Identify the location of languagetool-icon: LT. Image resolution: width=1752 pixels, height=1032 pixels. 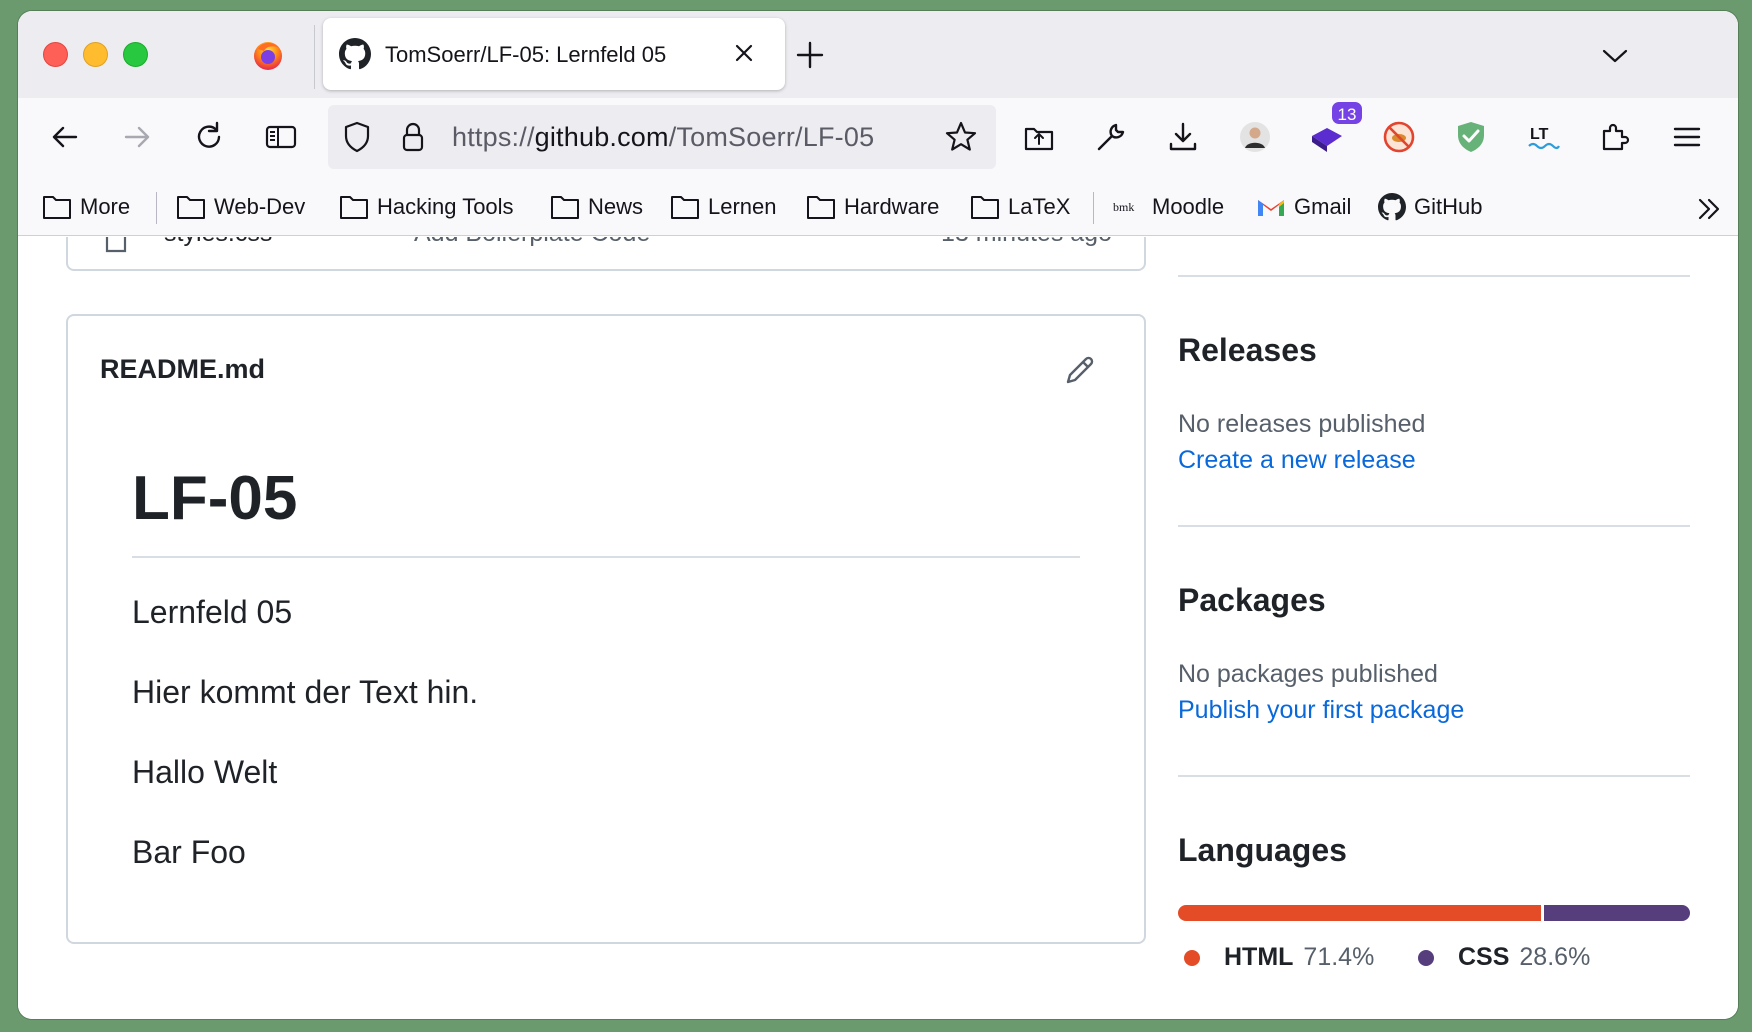
(1543, 137).